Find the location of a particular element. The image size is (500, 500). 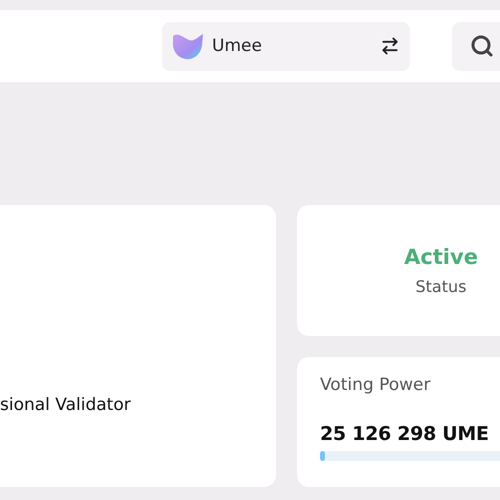

search-icon is located at coordinates (482, 46).